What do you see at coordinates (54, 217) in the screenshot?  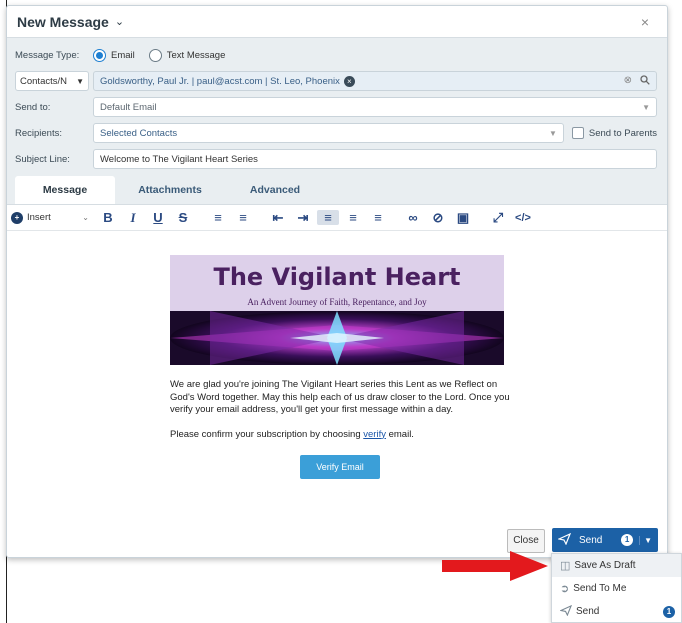 I see `insert-dropdown: + Insert ⌄` at bounding box center [54, 217].